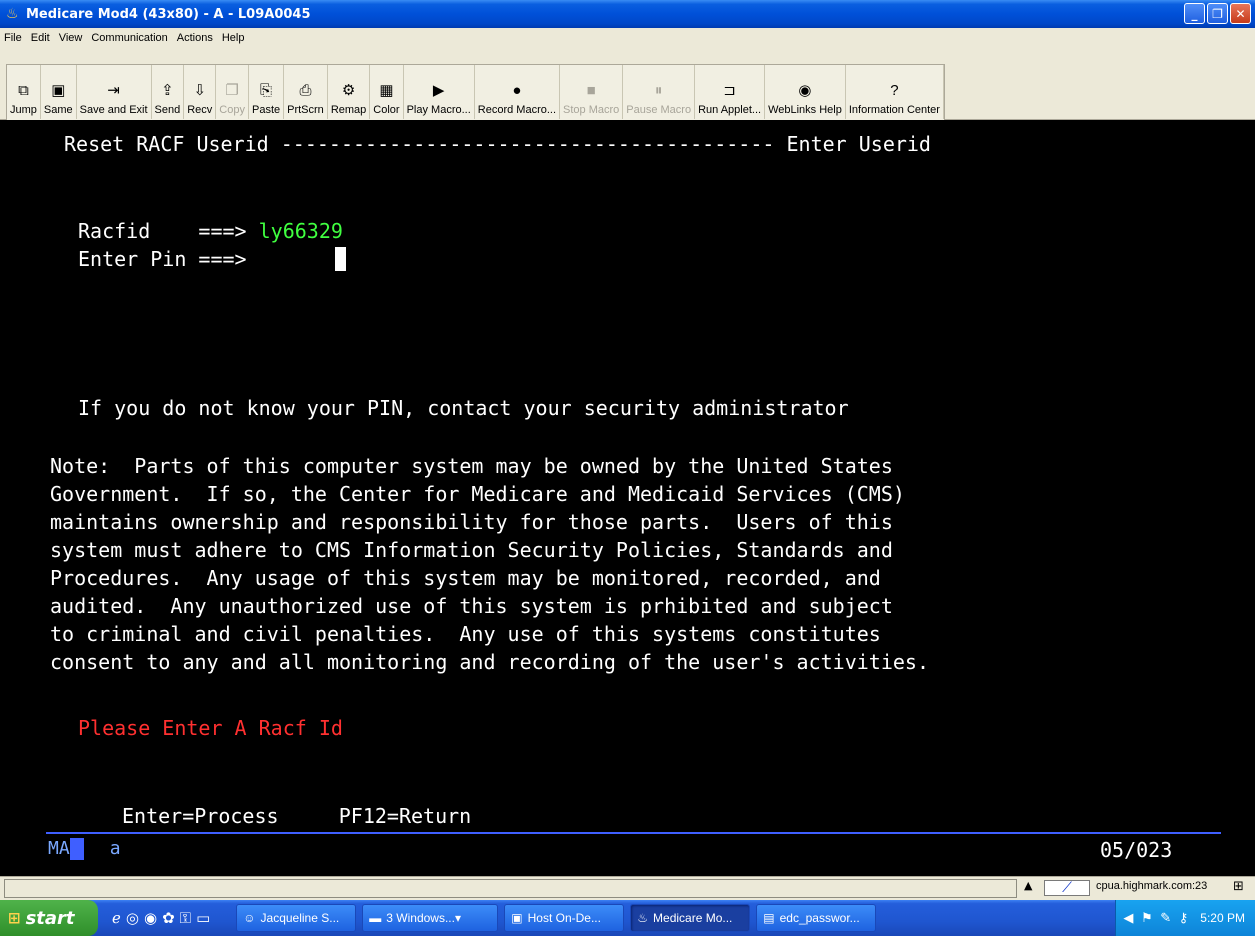 This screenshot has width=1255, height=936. Describe the element at coordinates (195, 38) in the screenshot. I see `menu-actions: Actions` at that location.